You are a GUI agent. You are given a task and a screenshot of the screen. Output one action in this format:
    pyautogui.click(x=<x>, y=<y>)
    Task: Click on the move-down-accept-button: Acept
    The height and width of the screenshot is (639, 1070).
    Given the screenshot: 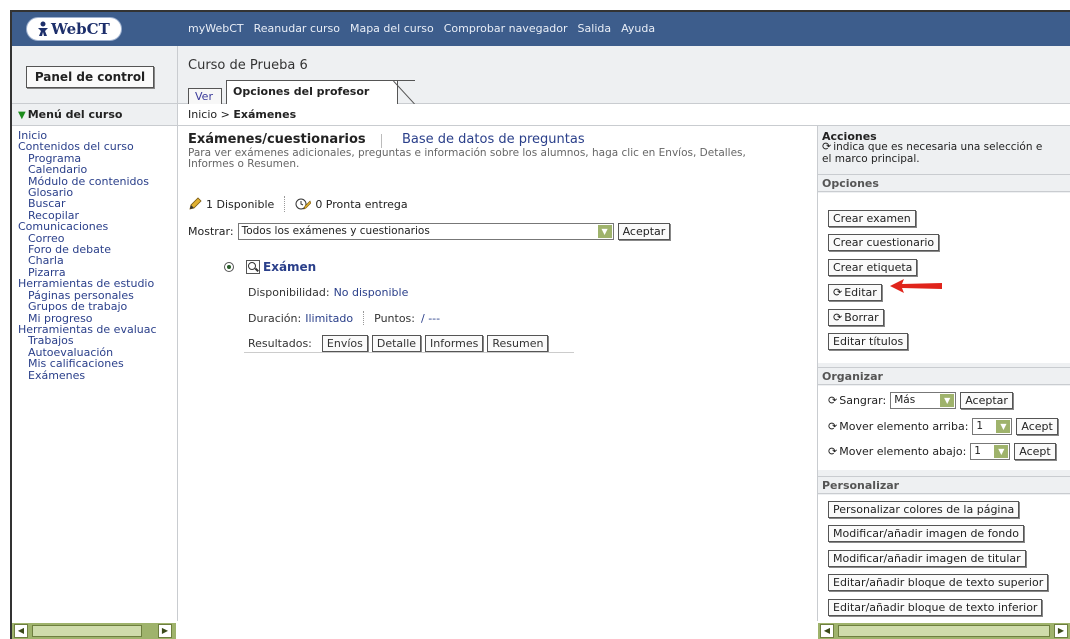 What is the action you would take?
    pyautogui.click(x=1035, y=451)
    